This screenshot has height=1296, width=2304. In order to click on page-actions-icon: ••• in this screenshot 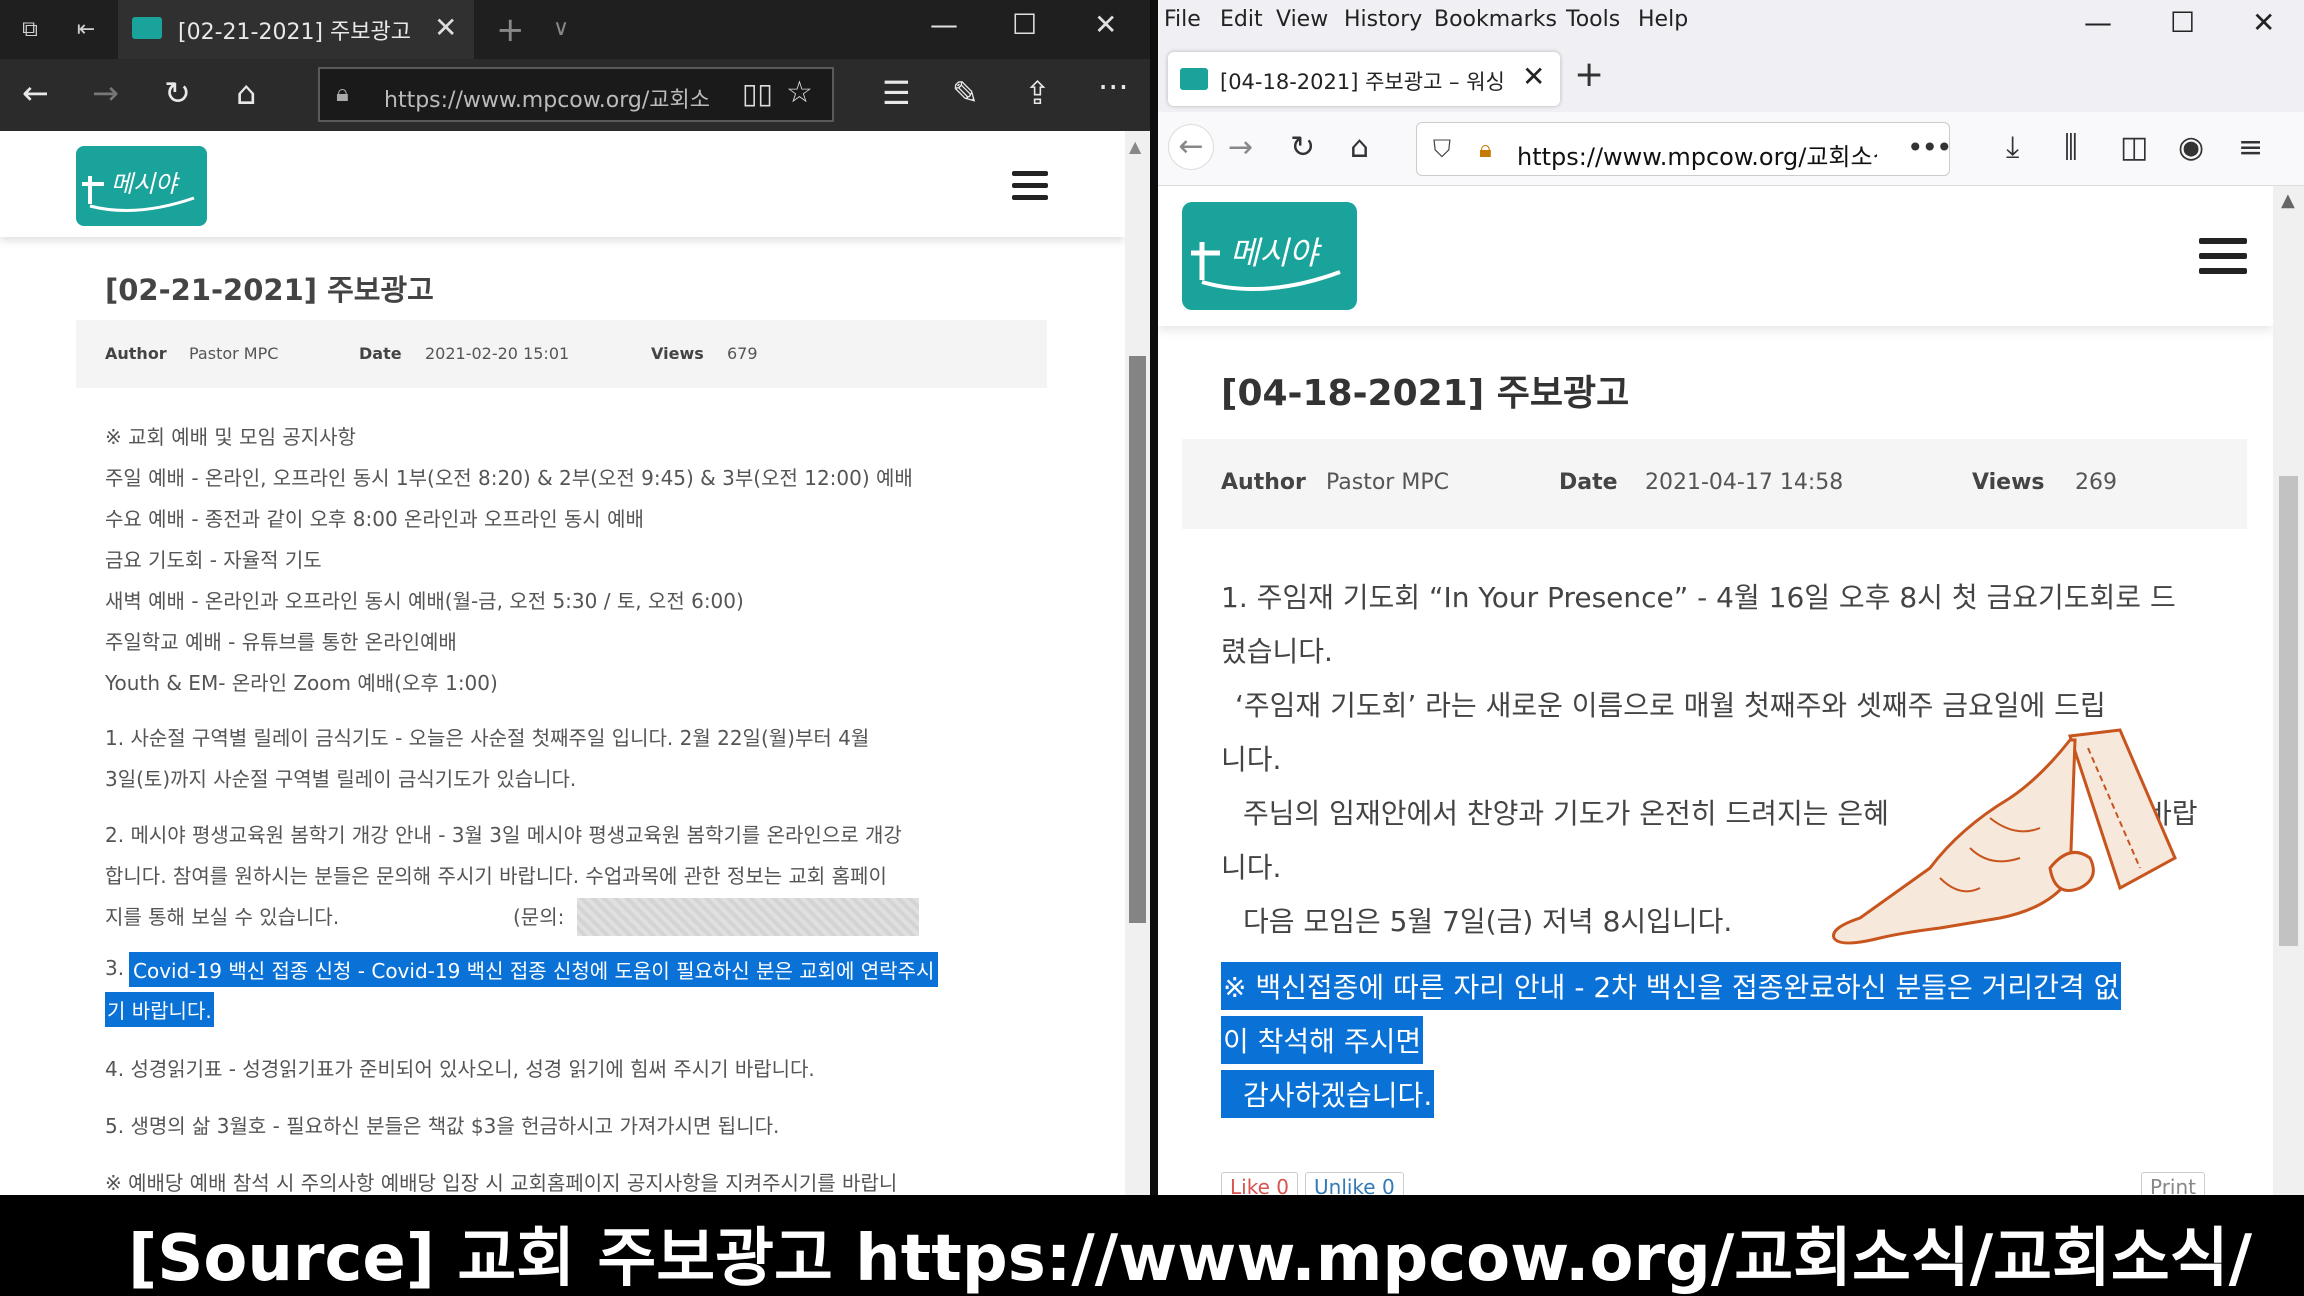, I will do `click(1930, 147)`.